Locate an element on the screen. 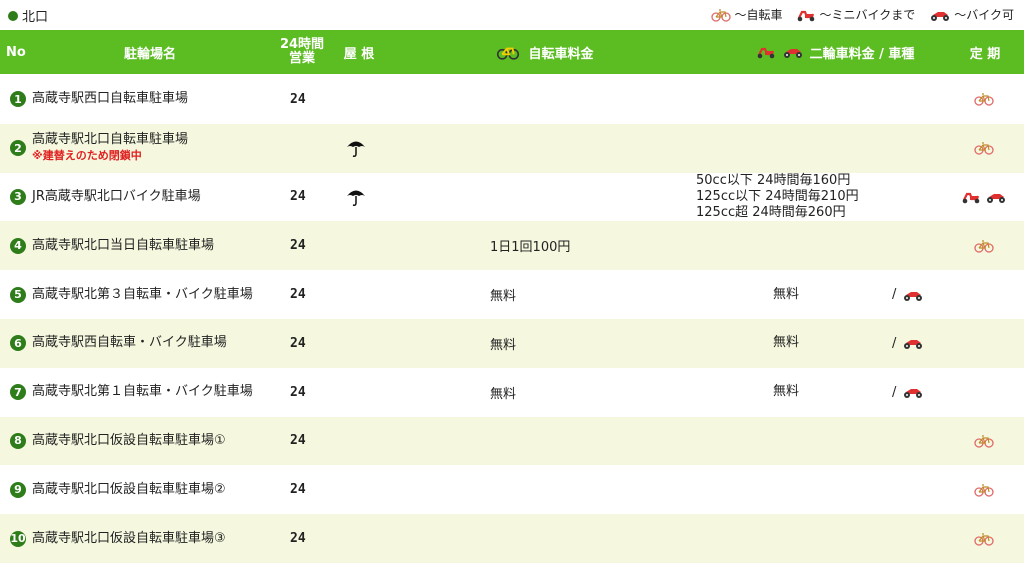 Image resolution: width=1024 pixels, height=575 pixels. parking-name-wrap: 高蔵寺駅西自転車・バイク駐車場 is located at coordinates (129, 343).